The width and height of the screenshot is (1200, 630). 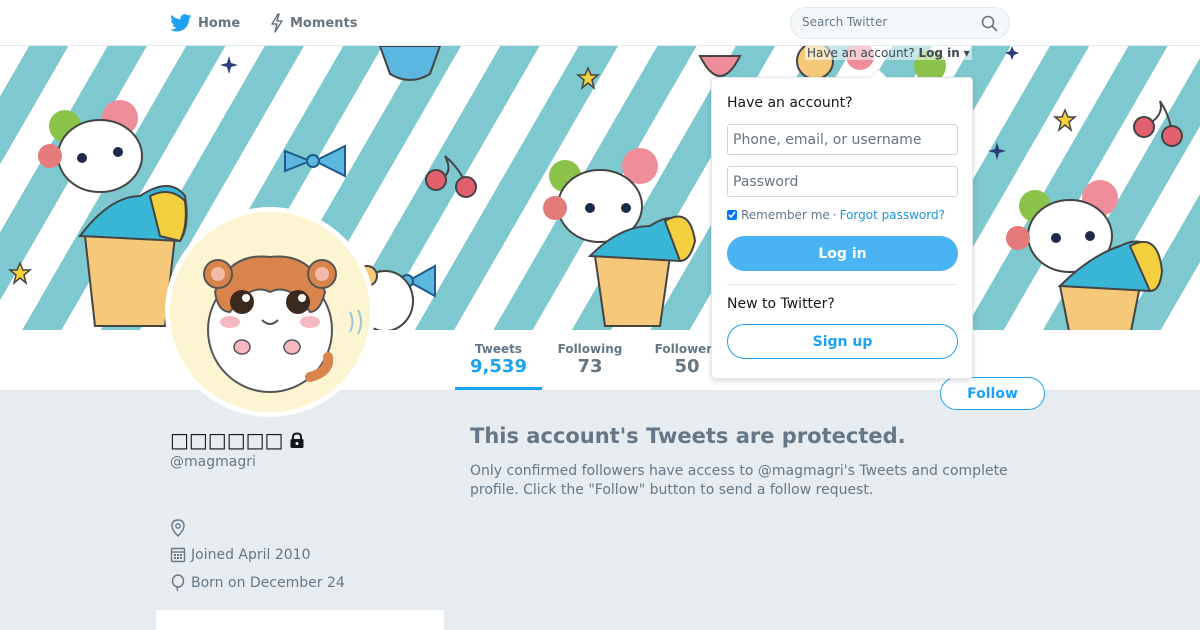 I want to click on profile-location, so click(x=180, y=528).